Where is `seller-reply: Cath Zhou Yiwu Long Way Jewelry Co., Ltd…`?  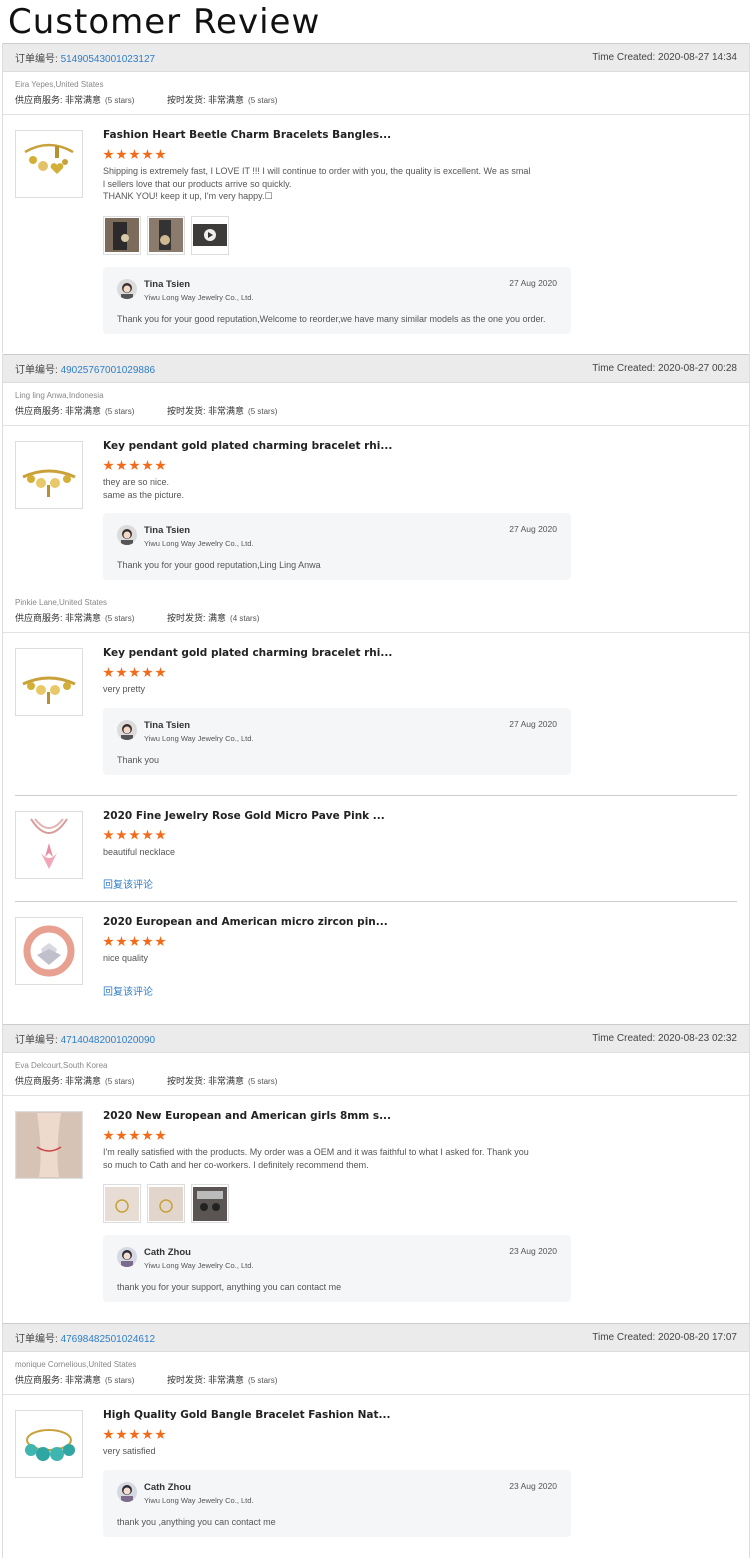 seller-reply: Cath Zhou Yiwu Long Way Jewelry Co., Ltd… is located at coordinates (337, 1268).